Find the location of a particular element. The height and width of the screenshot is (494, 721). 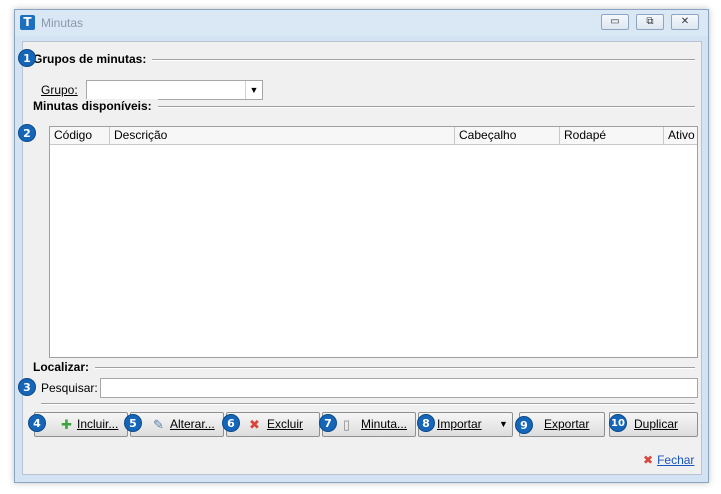

callout-badge-1: 1 is located at coordinates (27, 58).